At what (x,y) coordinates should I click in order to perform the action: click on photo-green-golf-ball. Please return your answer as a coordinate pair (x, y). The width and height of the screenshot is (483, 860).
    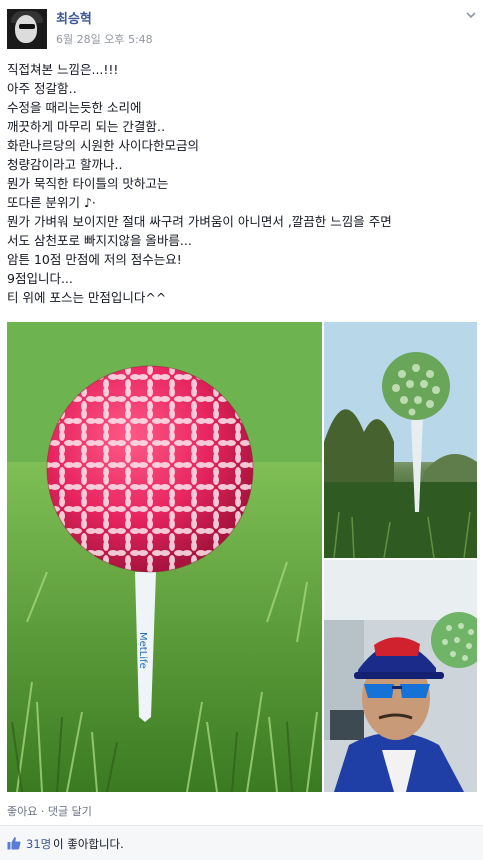
    Looking at the image, I should click on (400, 440).